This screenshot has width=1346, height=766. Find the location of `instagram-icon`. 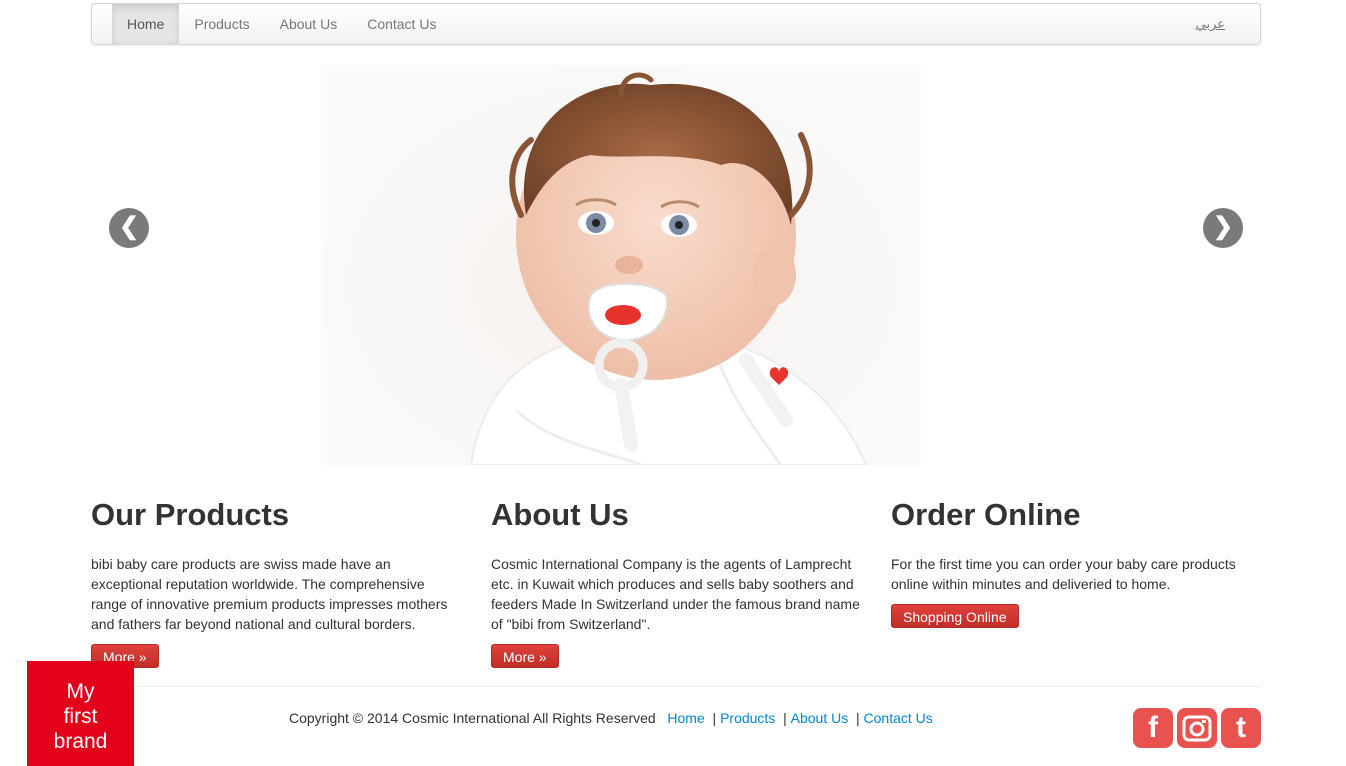

instagram-icon is located at coordinates (1197, 728).